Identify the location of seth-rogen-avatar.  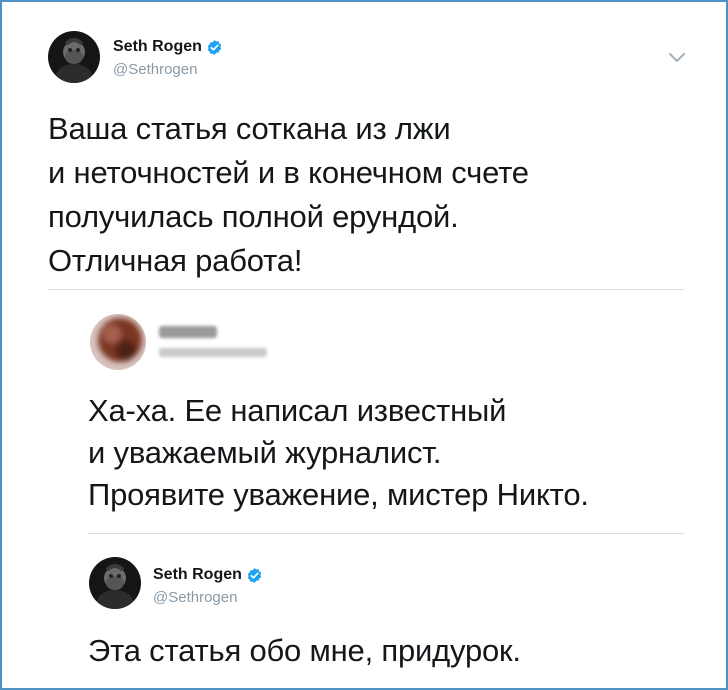
(74, 57).